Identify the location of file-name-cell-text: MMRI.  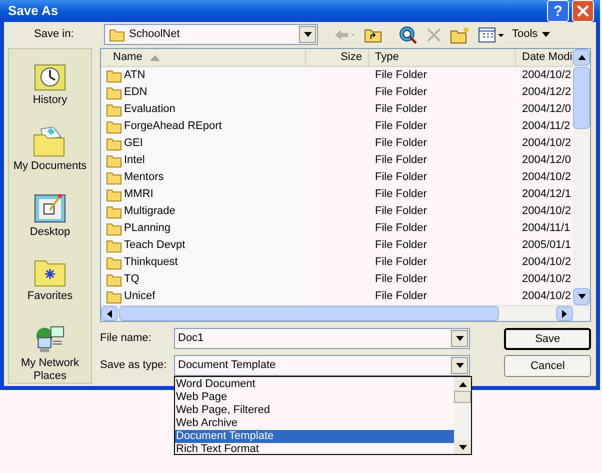
(139, 194).